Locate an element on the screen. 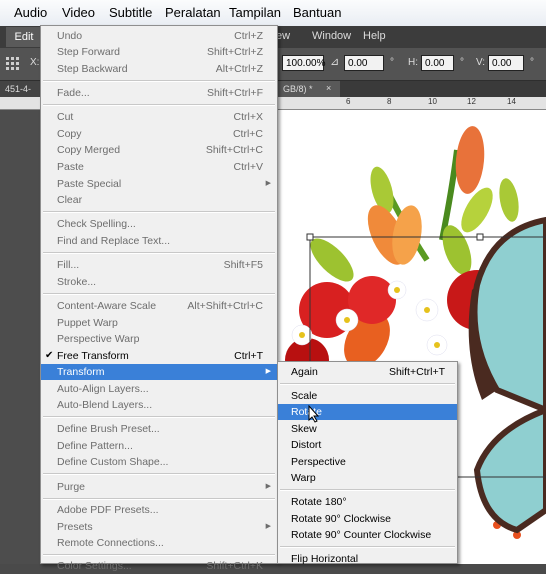  deg-symbol-v: ° is located at coordinates (532, 62).